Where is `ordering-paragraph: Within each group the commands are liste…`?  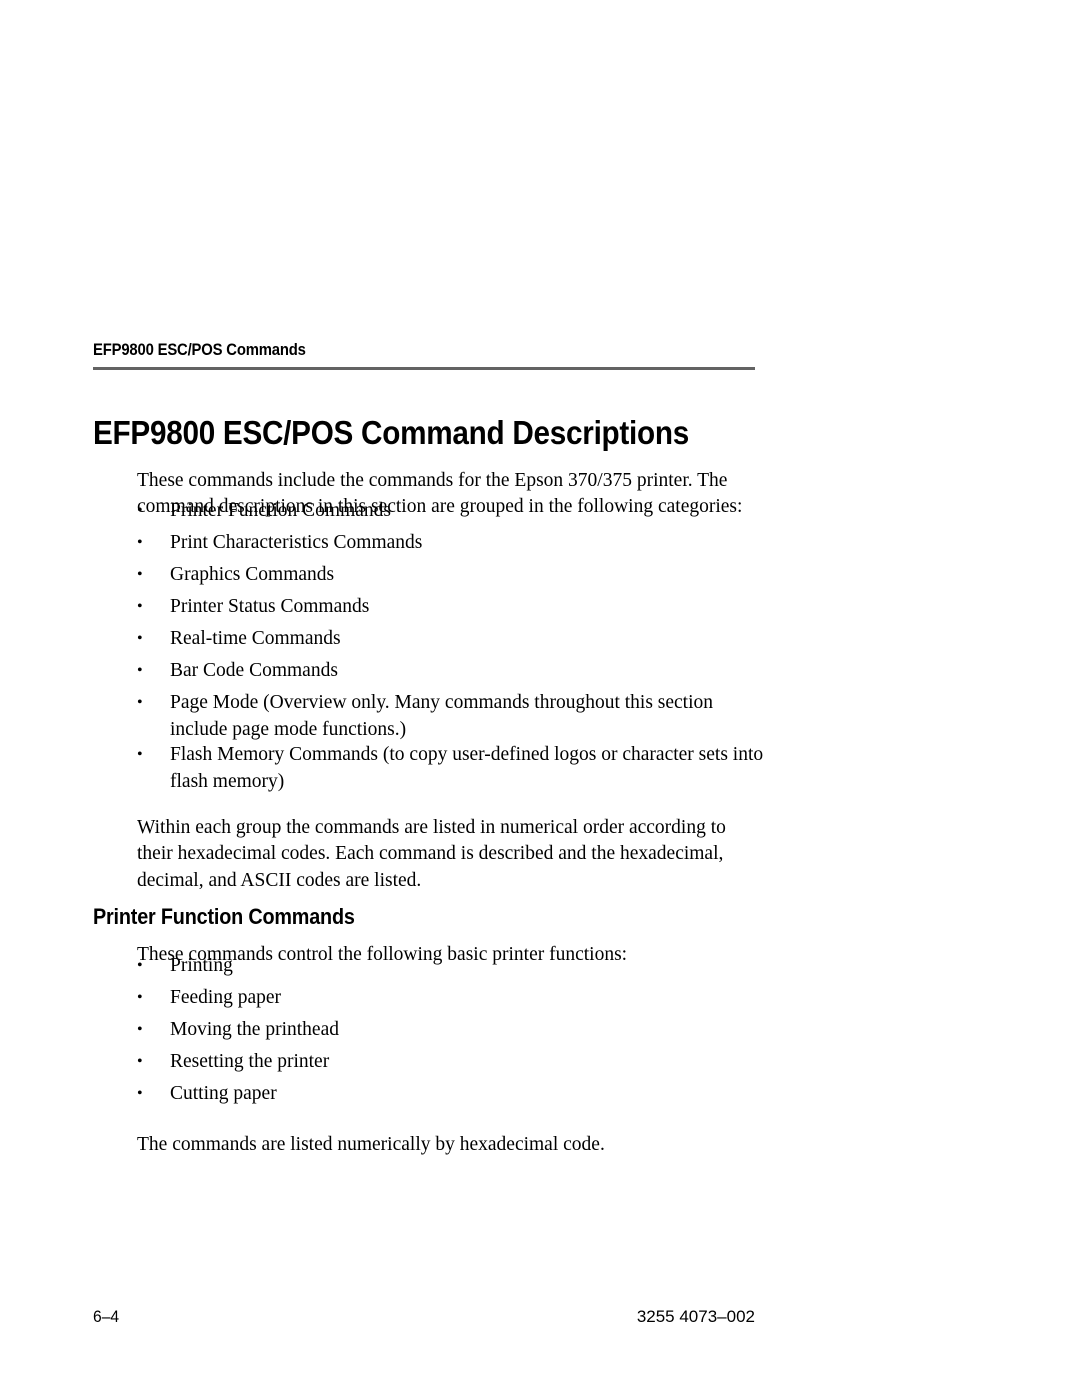
ordering-paragraph: Within each group the commands are liste… is located at coordinates (431, 853).